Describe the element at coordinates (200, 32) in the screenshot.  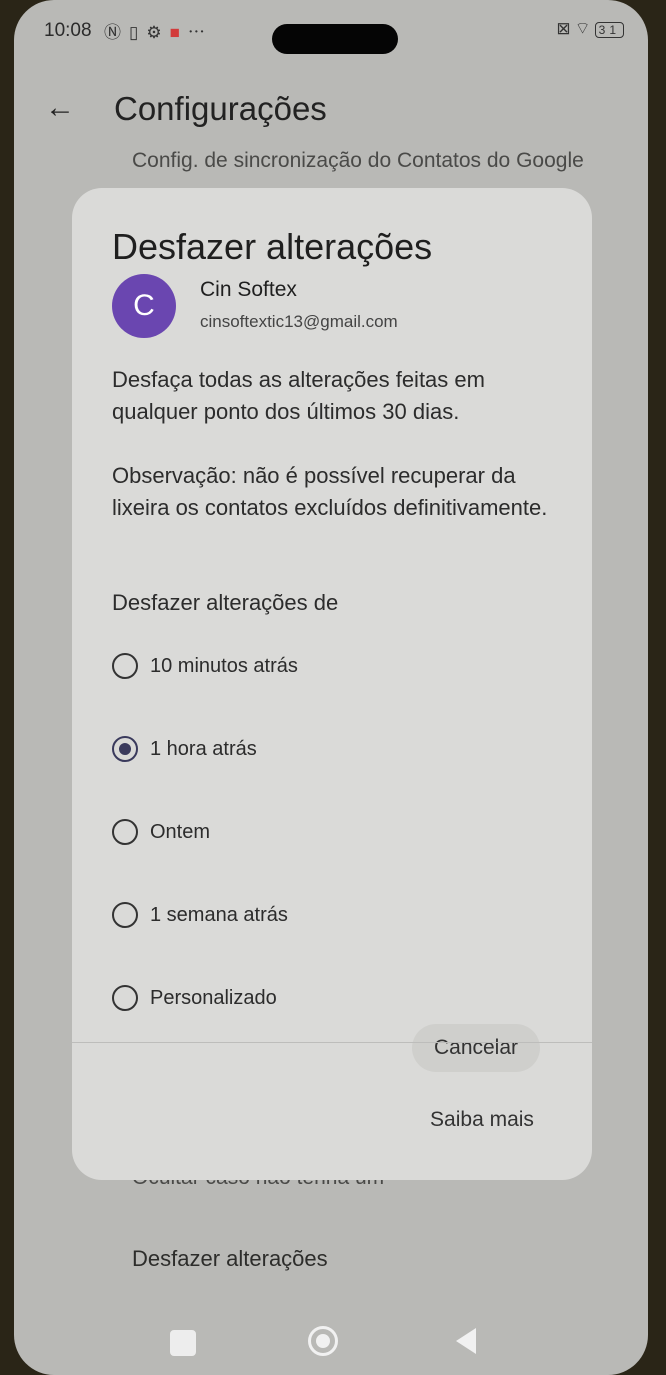
I see `more-icon: ⋯` at that location.